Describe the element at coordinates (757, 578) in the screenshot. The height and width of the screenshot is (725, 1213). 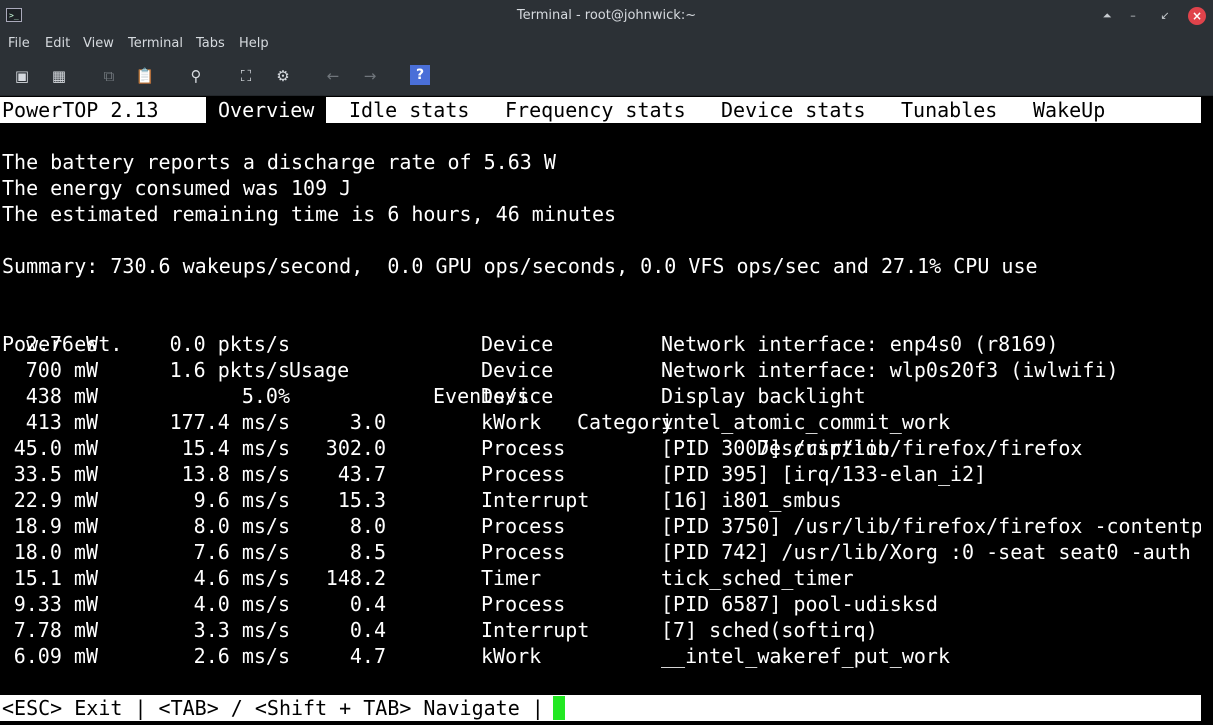
I see `cell-description: tick_sched_timer` at that location.